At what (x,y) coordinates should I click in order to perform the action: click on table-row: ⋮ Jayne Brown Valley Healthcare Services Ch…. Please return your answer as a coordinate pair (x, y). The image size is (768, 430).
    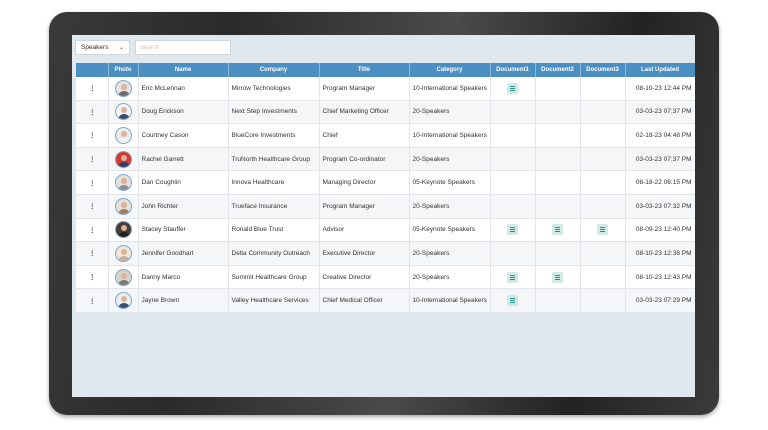
    Looking at the image, I should click on (385, 300).